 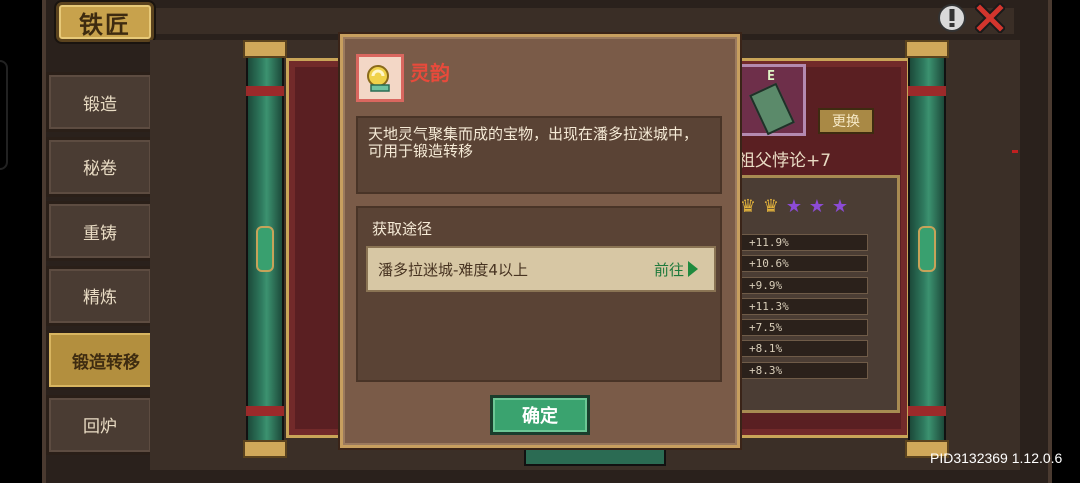 I want to click on sidebar-item-forge-transfer: 锻造转移, so click(x=106, y=360).